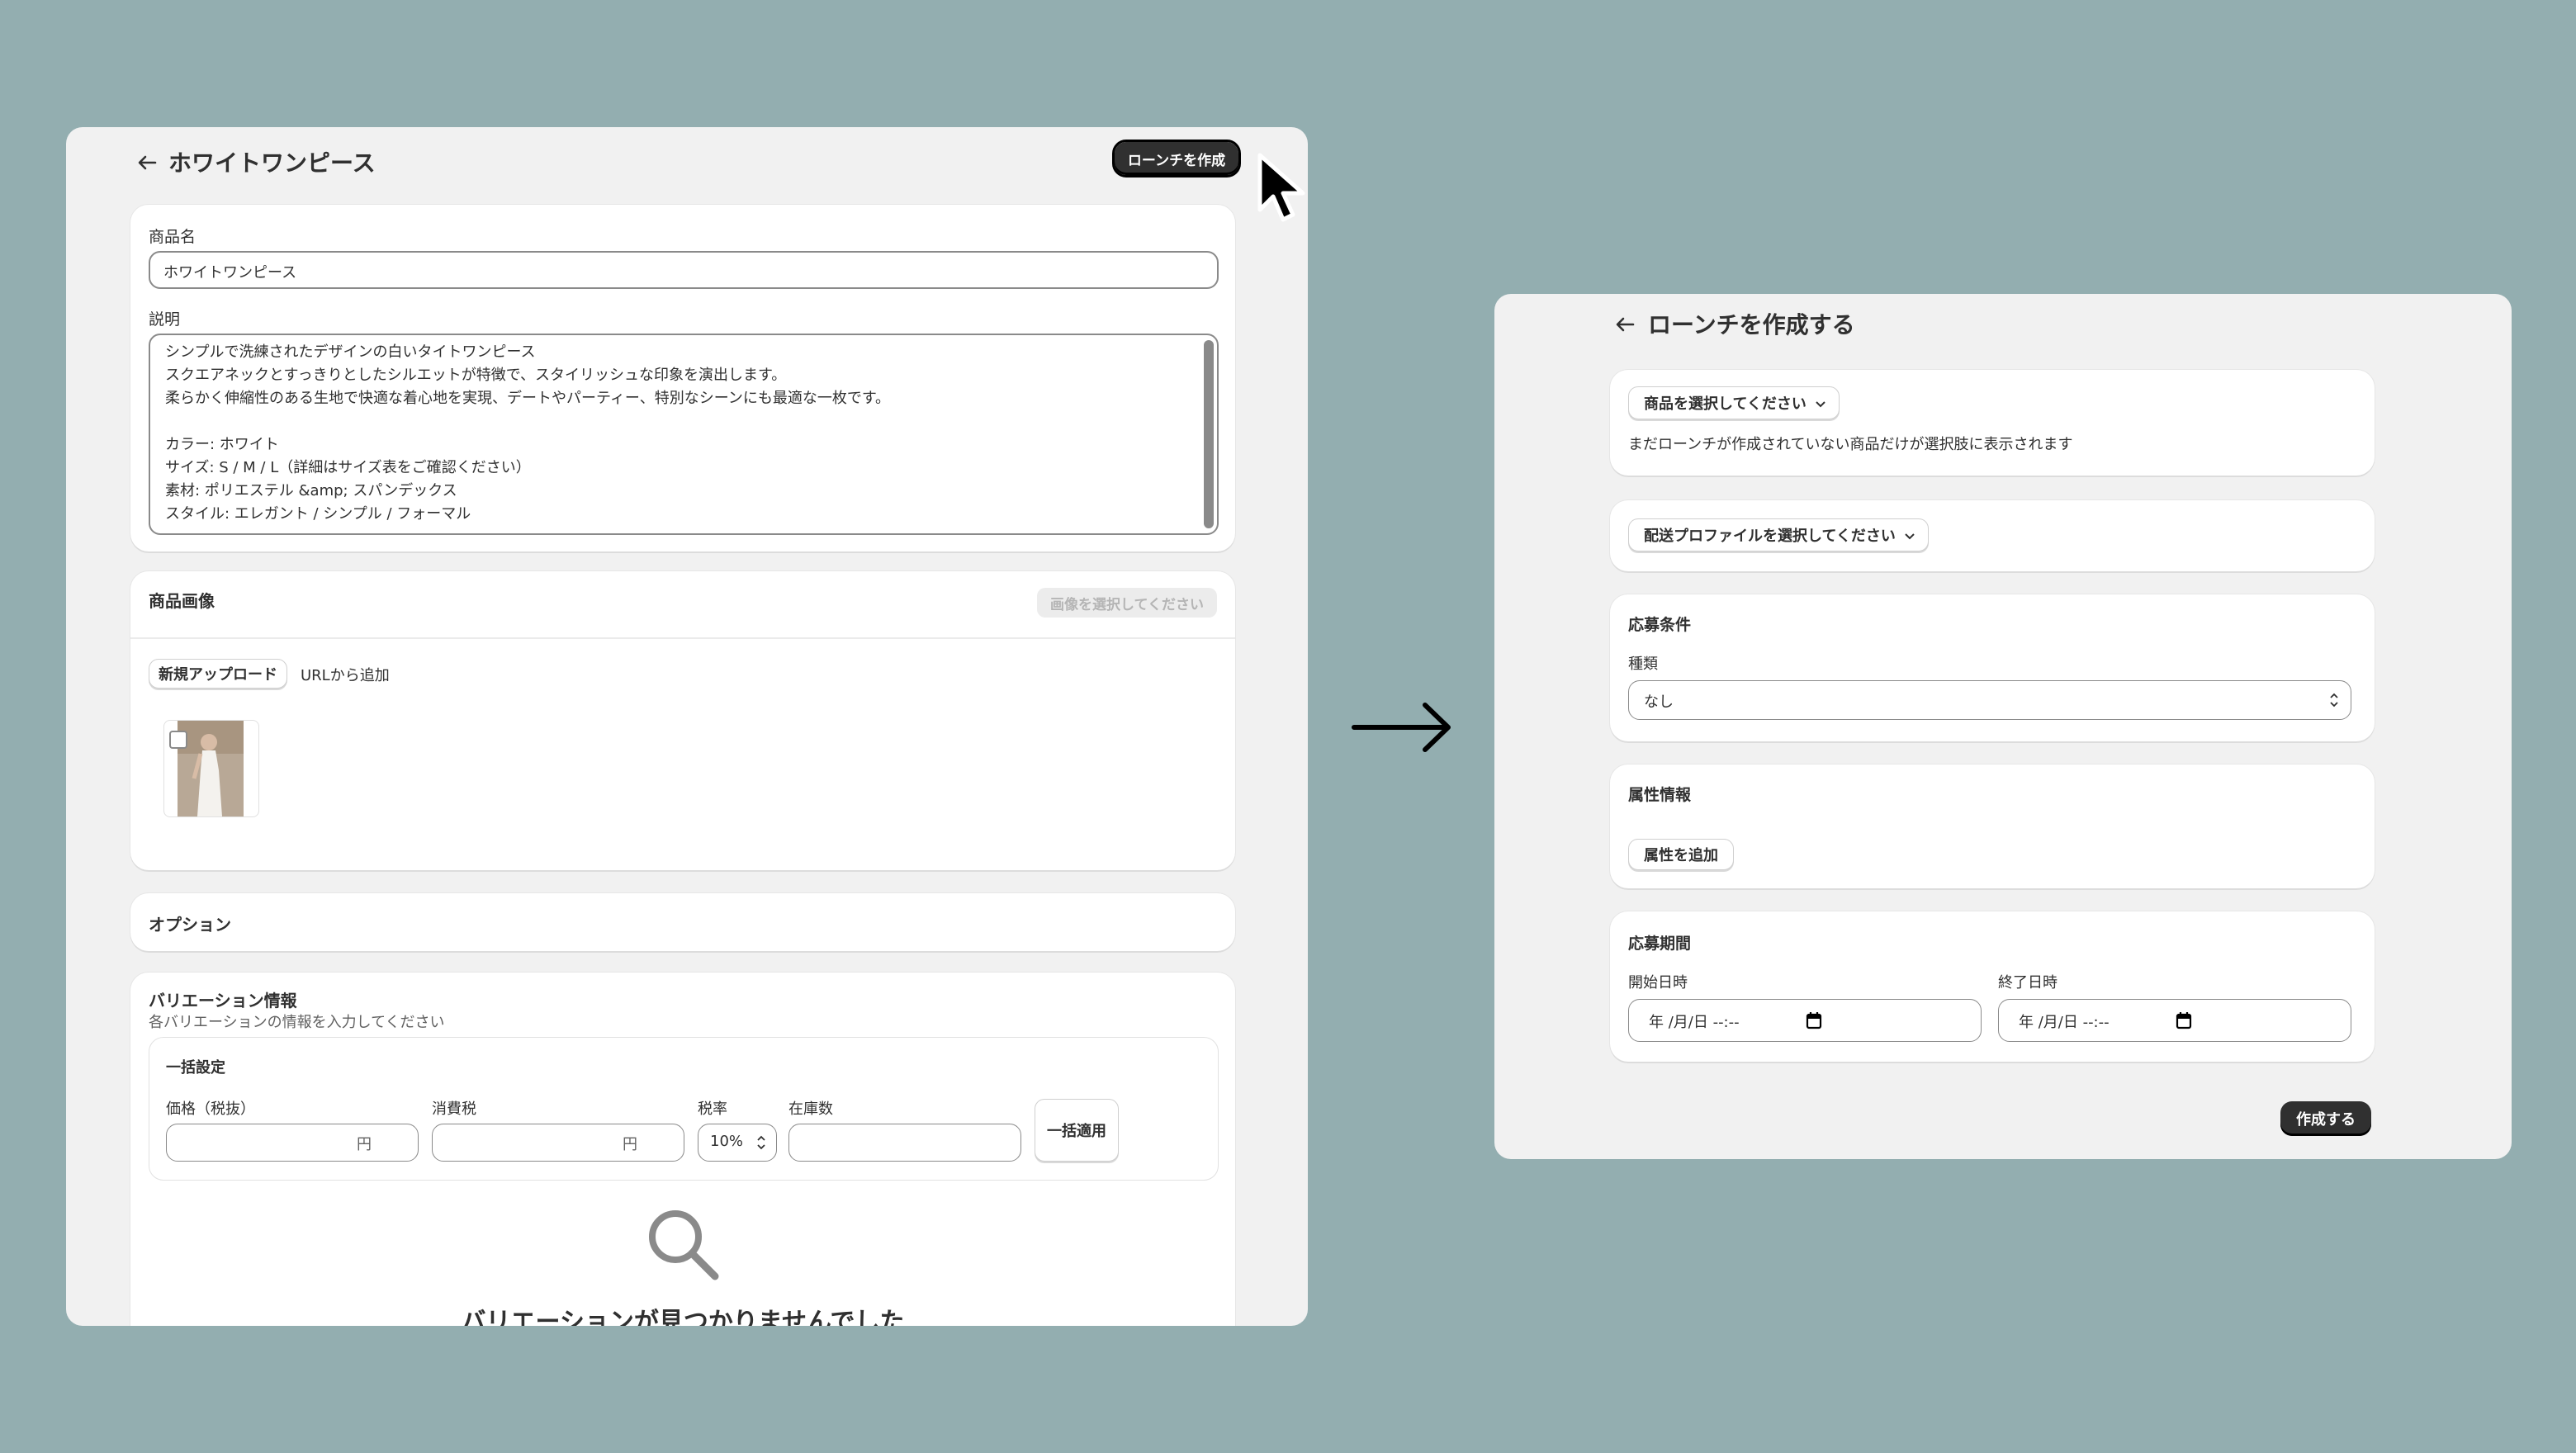 This screenshot has width=2576, height=1453. I want to click on start-datetime-input: 年 /月/日 --:--, so click(1805, 1020).